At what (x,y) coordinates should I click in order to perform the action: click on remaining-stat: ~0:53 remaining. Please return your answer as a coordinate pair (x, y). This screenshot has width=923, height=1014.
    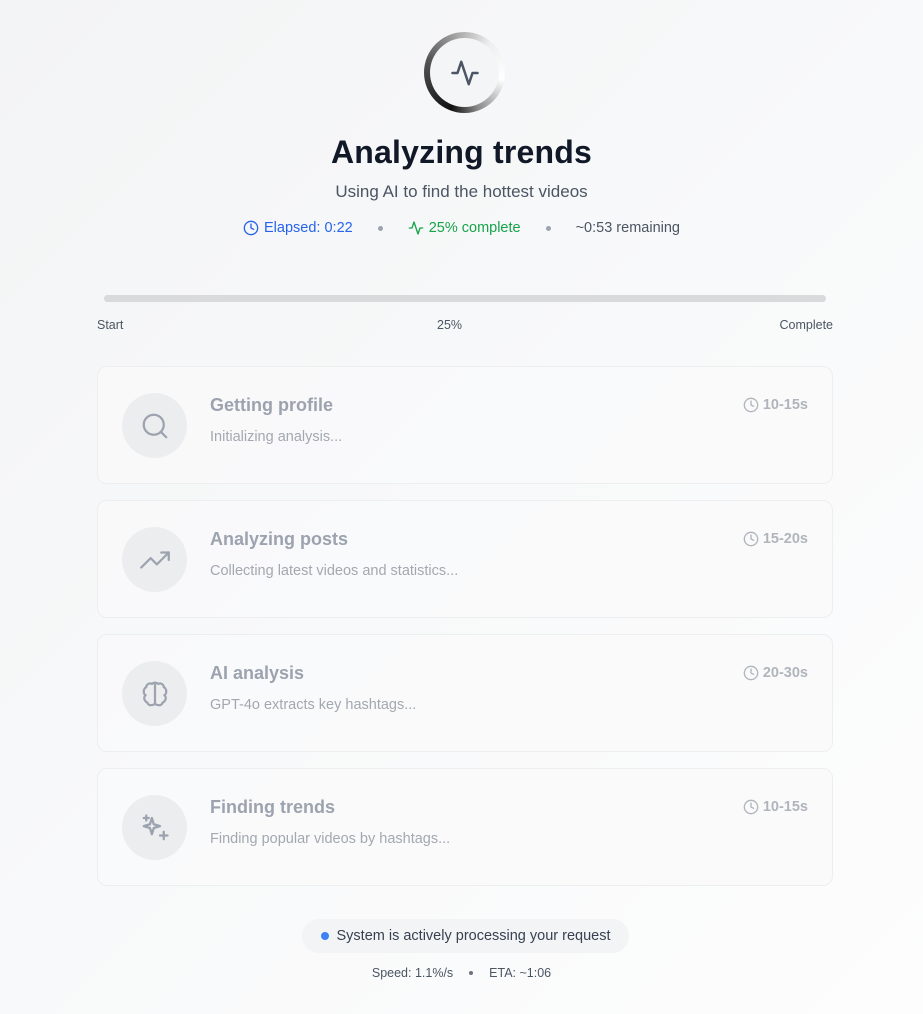
    Looking at the image, I should click on (628, 228).